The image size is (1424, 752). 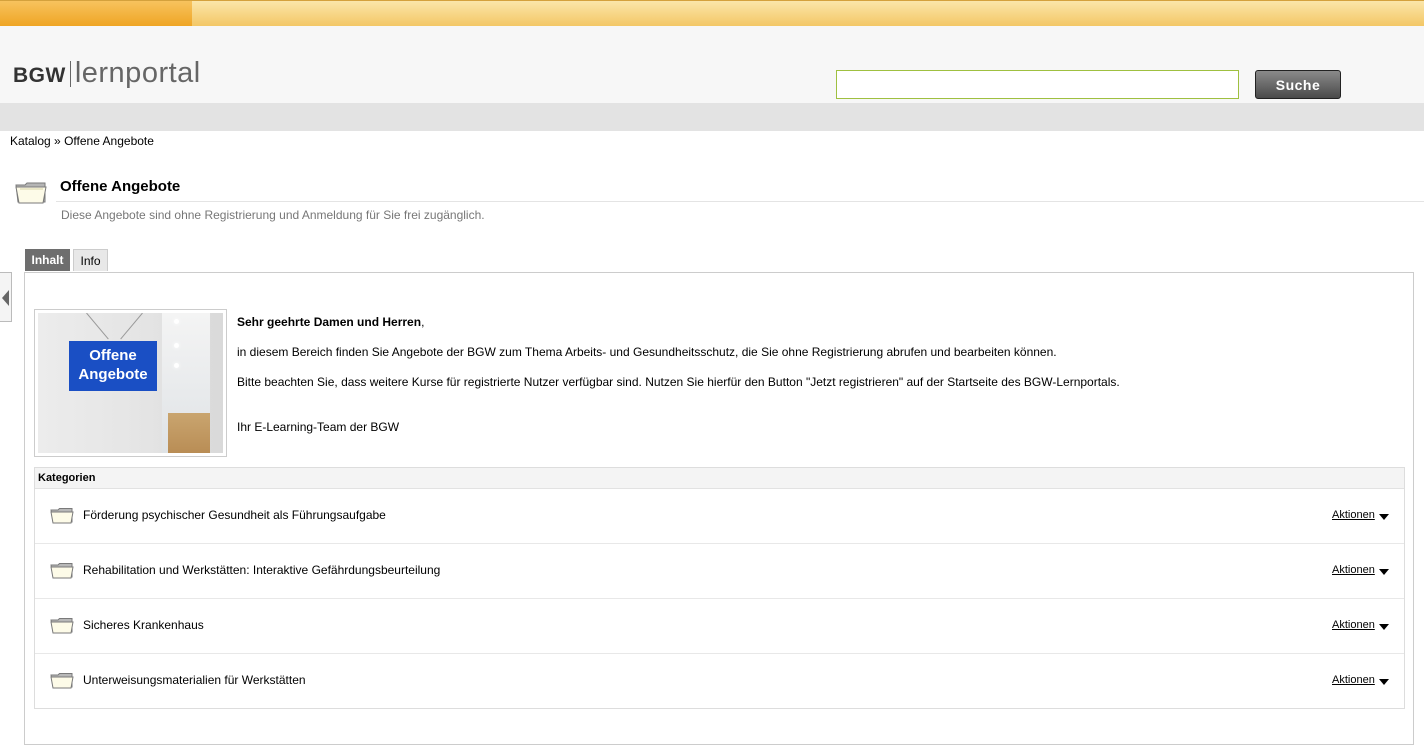 I want to click on page-title: Offene Angebote, so click(x=120, y=186).